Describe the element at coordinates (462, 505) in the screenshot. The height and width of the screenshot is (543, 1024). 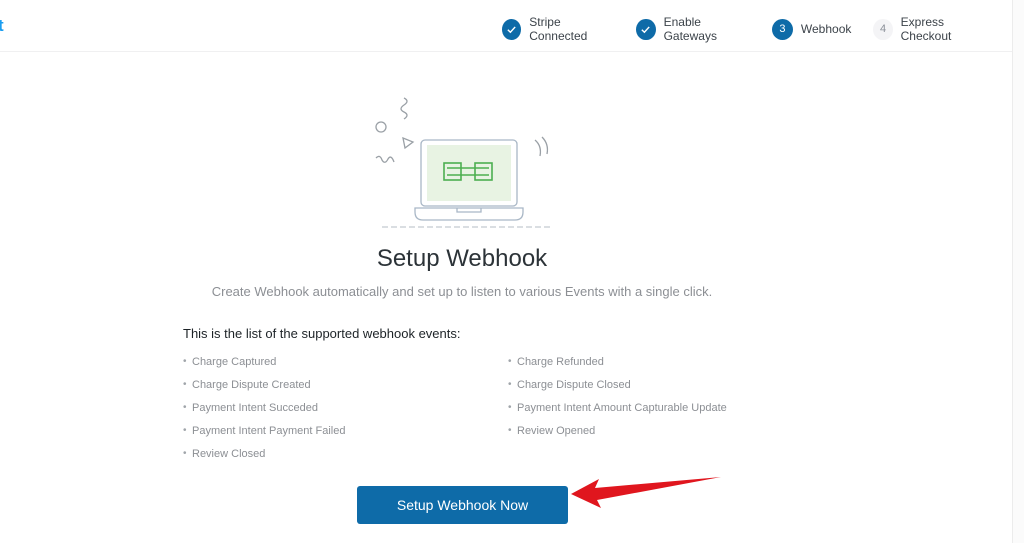
I see `setup-webhook-now-button: Setup Webhook Now` at that location.